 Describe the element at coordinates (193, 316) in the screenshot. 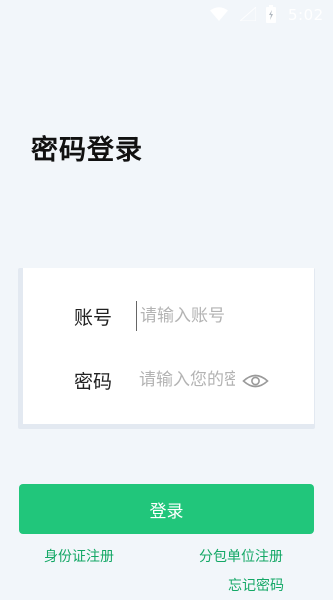

I see `account-input` at that location.